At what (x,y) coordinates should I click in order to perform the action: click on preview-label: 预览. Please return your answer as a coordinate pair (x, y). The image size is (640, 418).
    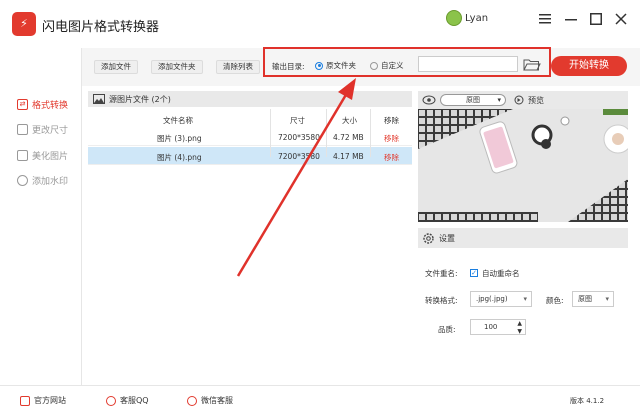
    Looking at the image, I should click on (536, 100).